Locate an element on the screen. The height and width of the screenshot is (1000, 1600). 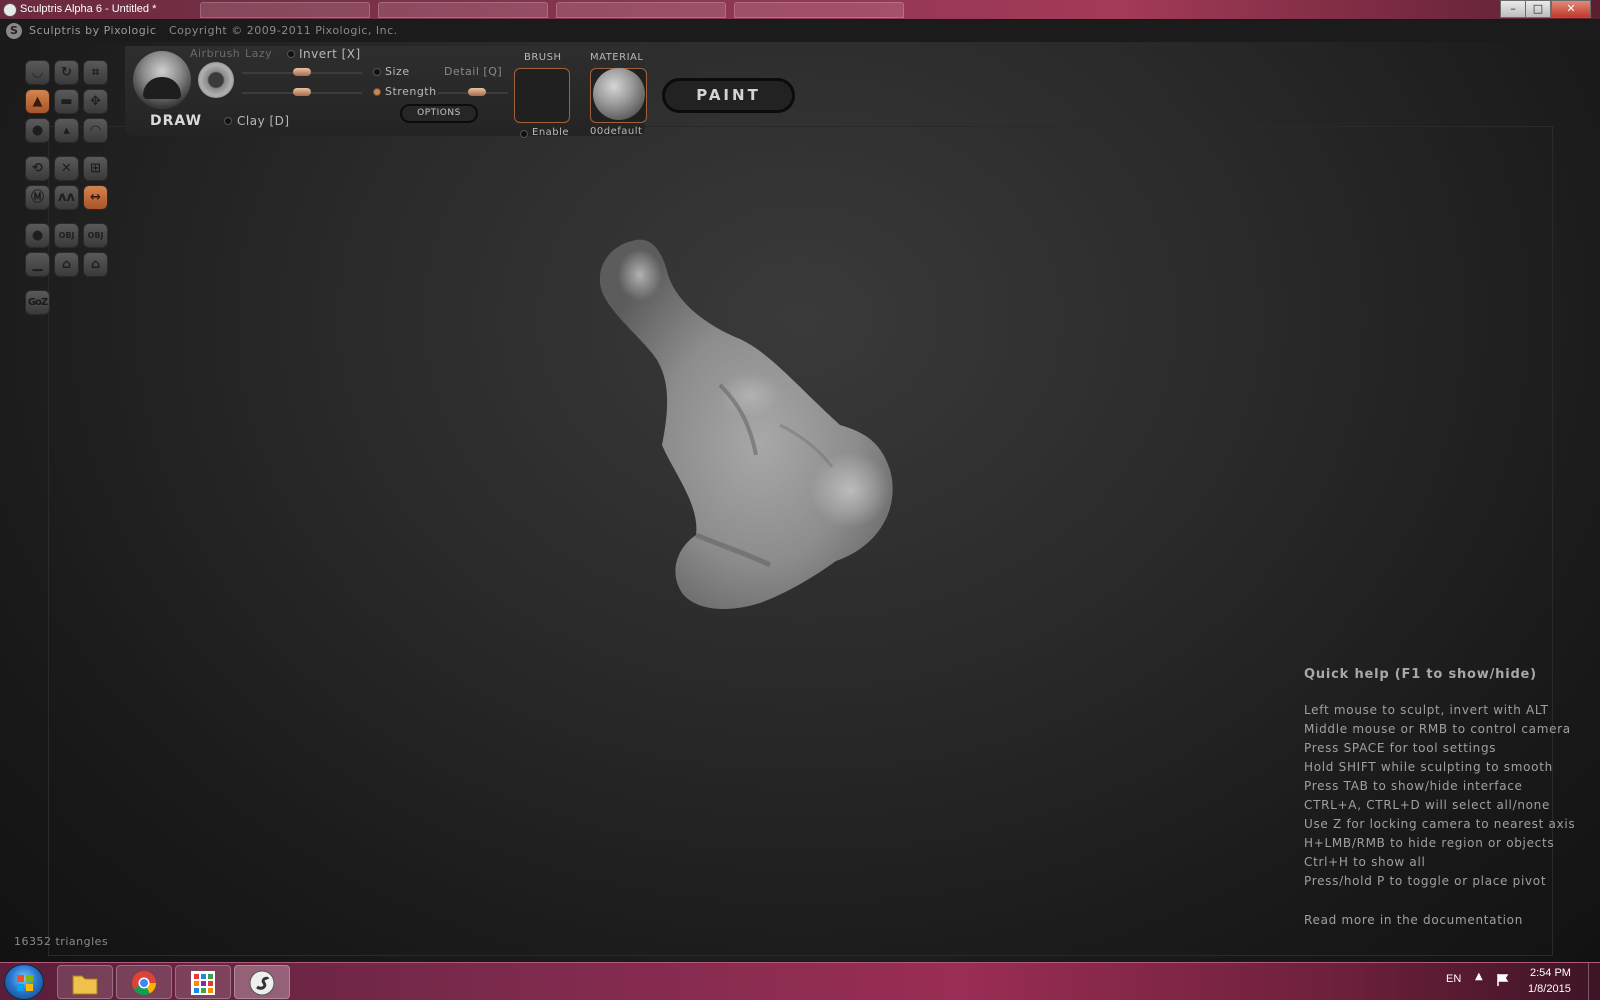
plane-tool-icon: ▁ is located at coordinates (37, 264).